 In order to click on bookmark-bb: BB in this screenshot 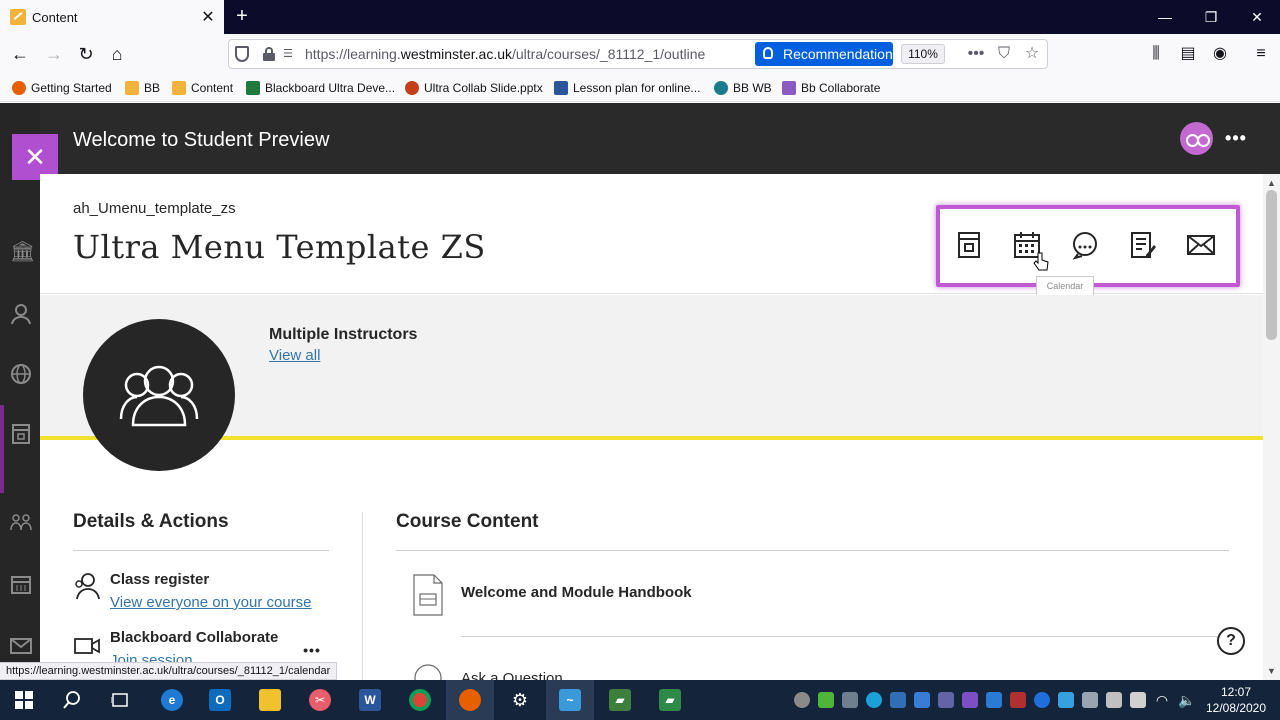, I will do `click(142, 88)`.